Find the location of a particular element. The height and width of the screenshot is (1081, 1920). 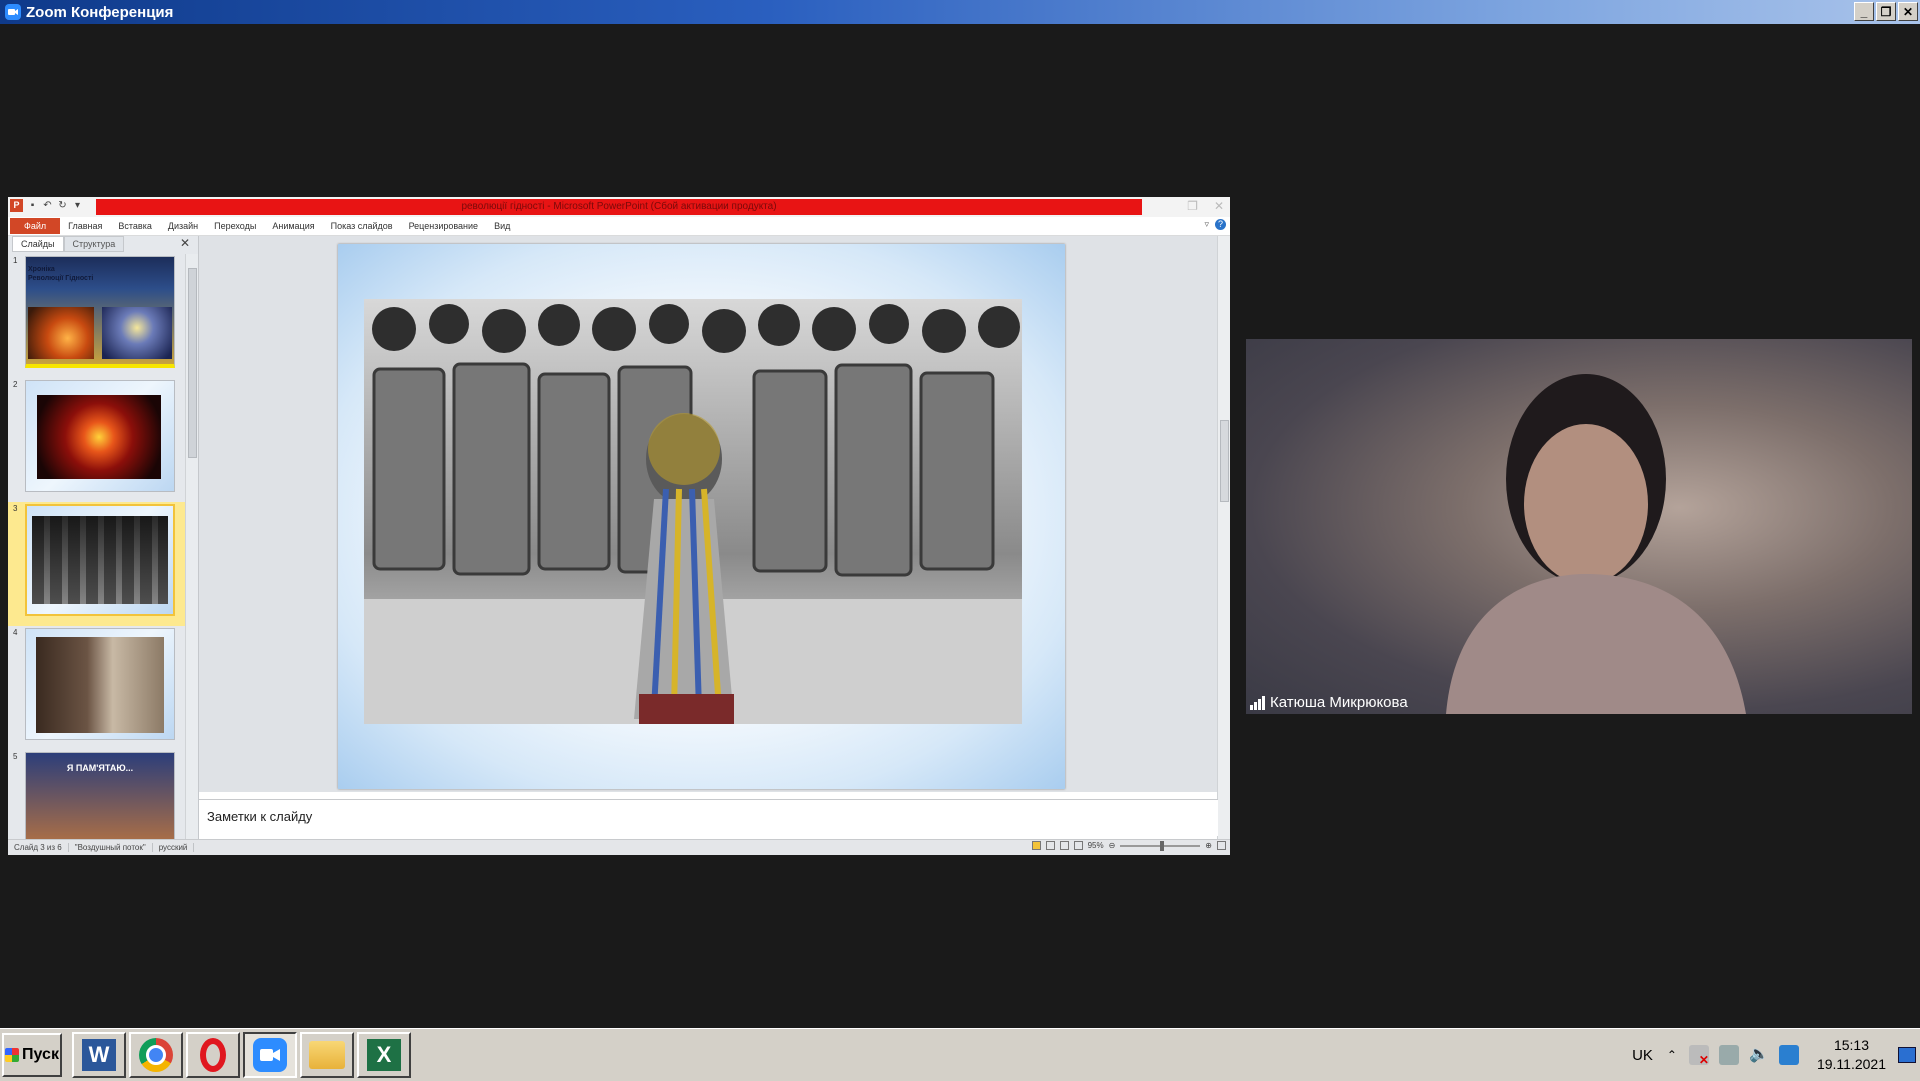

undo-icon: ↶ is located at coordinates (47, 205).